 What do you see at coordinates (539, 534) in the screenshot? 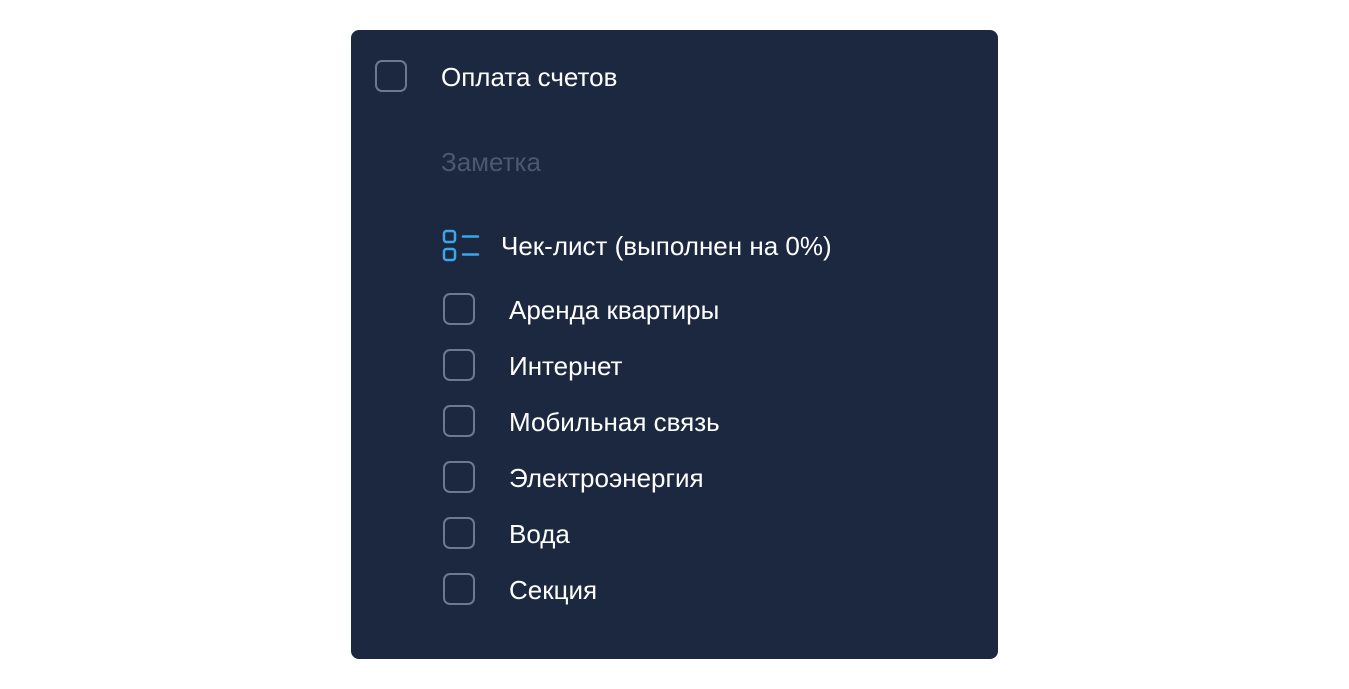
I see `checklist-item-label-water: Вода` at bounding box center [539, 534].